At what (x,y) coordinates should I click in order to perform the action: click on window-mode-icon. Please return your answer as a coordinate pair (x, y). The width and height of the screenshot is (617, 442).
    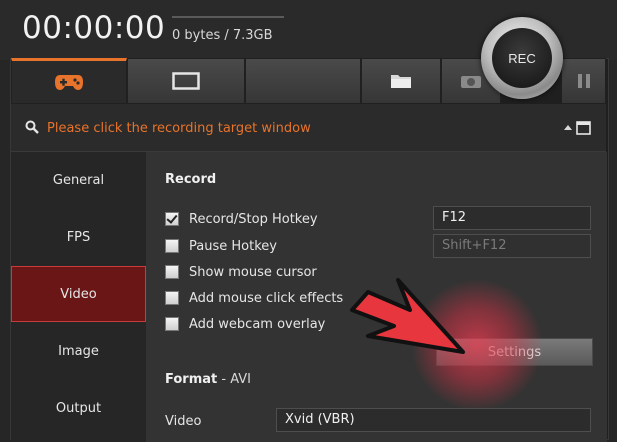
    Looking at the image, I should click on (577, 128).